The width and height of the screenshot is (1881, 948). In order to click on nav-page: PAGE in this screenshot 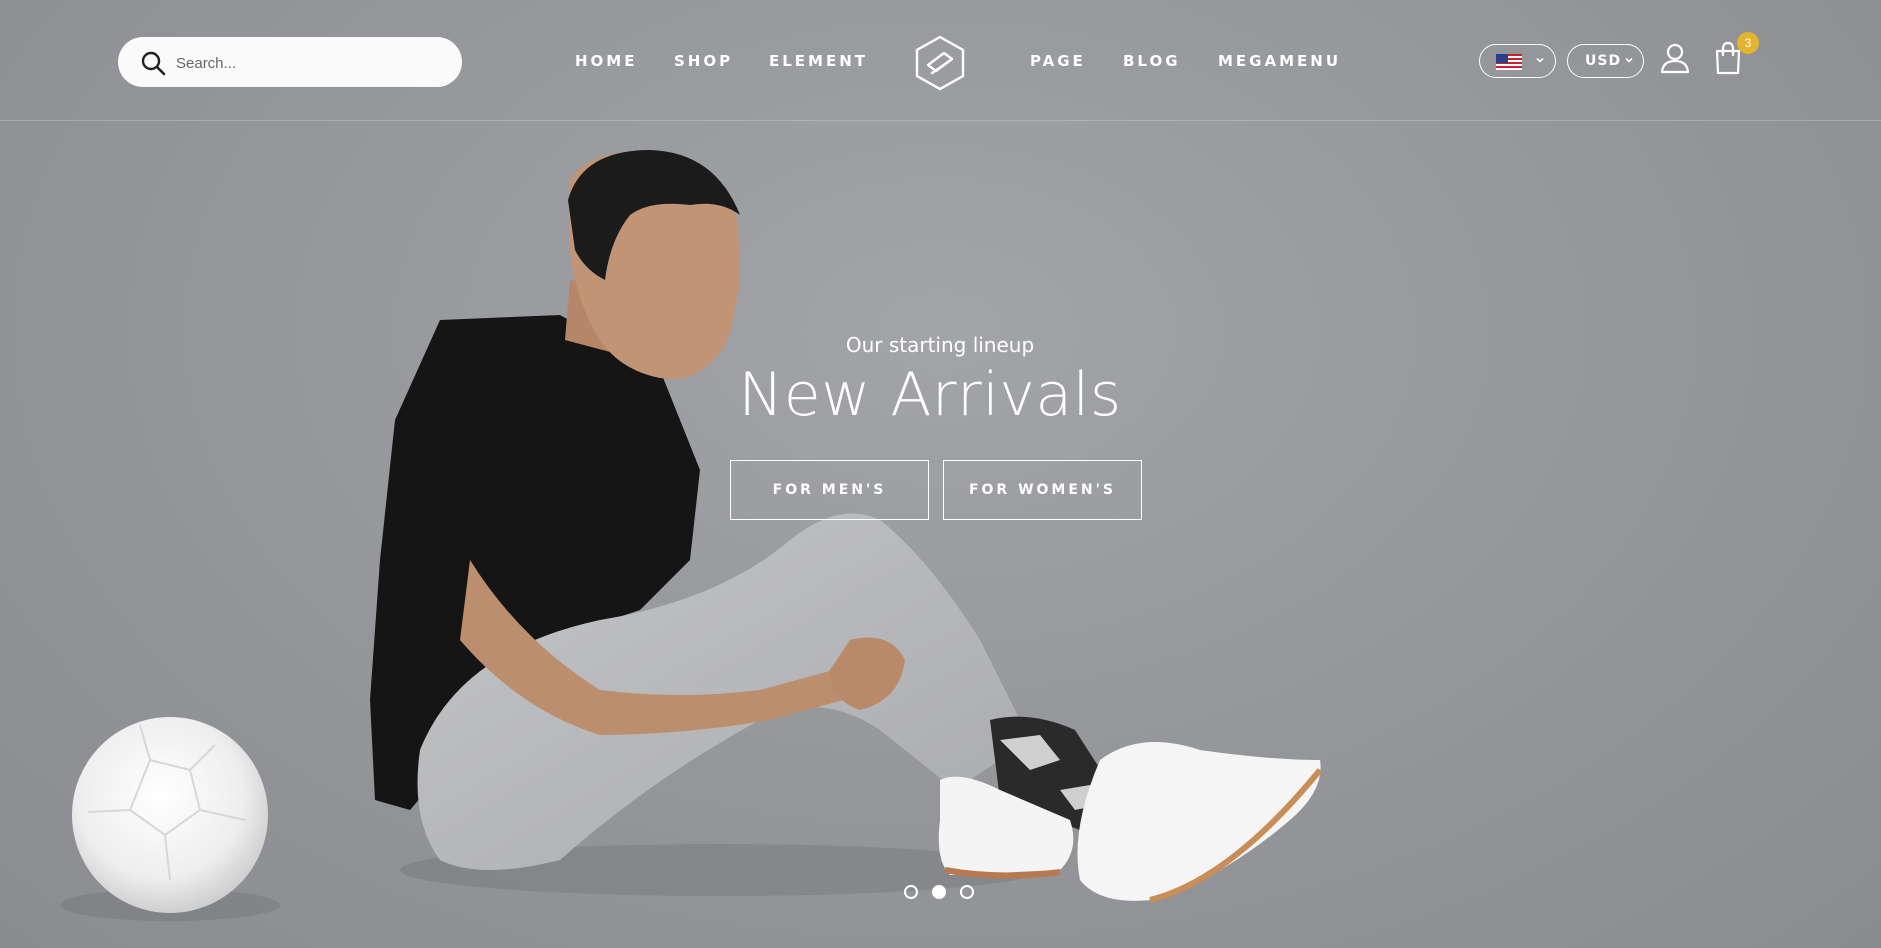, I will do `click(1058, 61)`.